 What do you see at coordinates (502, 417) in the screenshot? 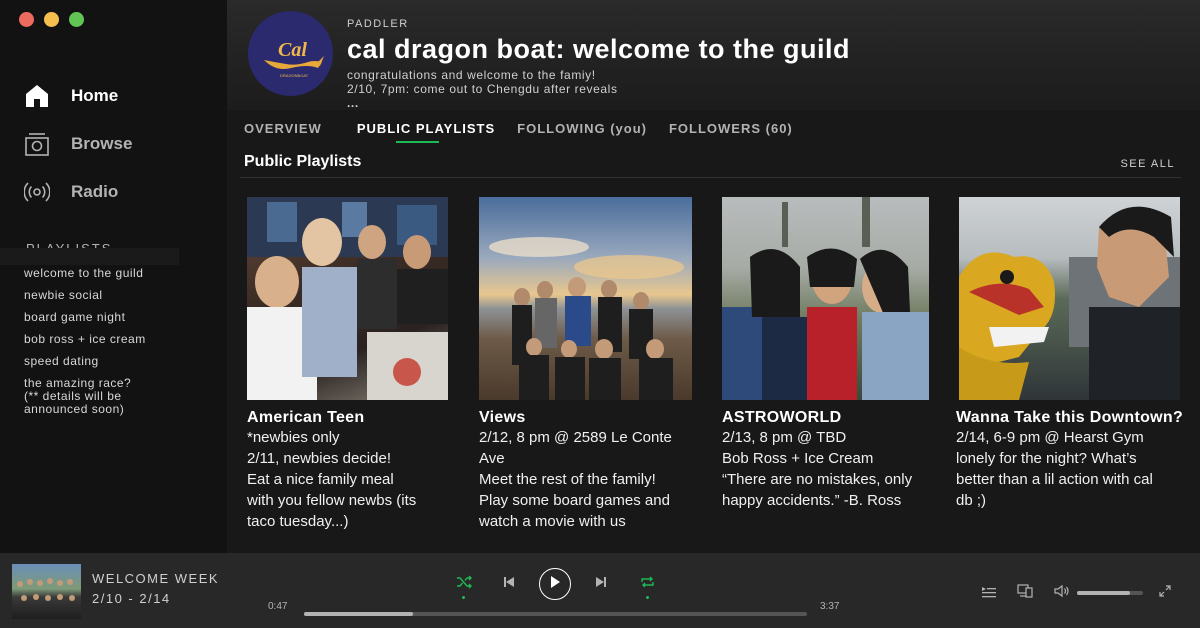
I see `playlist-card-title: Views` at bounding box center [502, 417].